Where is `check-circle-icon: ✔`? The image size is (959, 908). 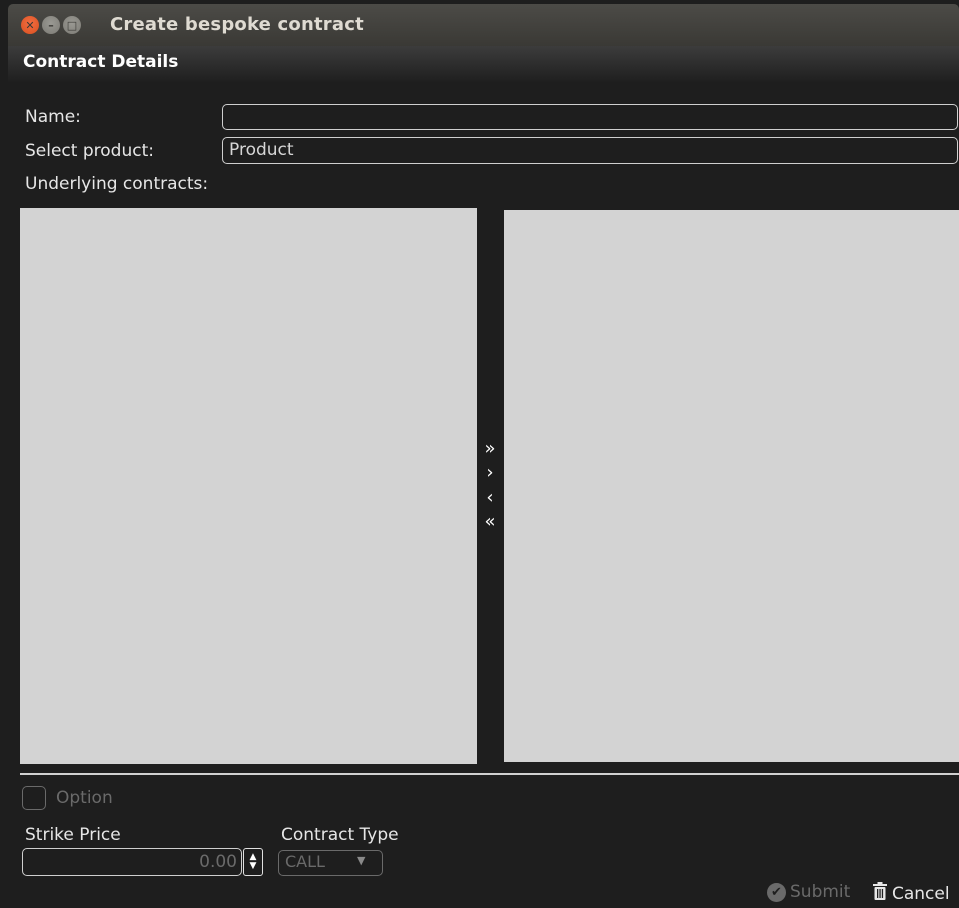 check-circle-icon: ✔ is located at coordinates (776, 892).